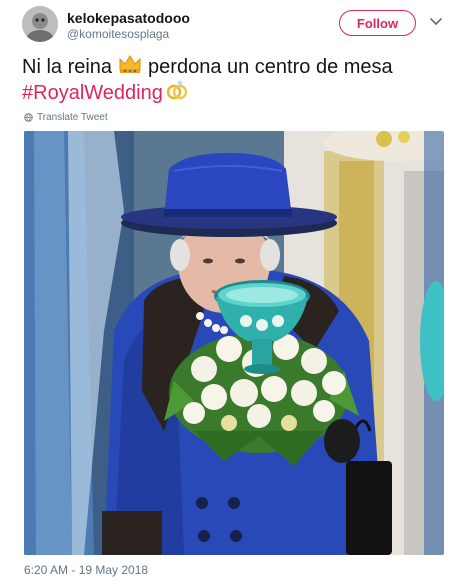 This screenshot has width=470, height=586. Describe the element at coordinates (28, 117) in the screenshot. I see `globe-icon` at that location.